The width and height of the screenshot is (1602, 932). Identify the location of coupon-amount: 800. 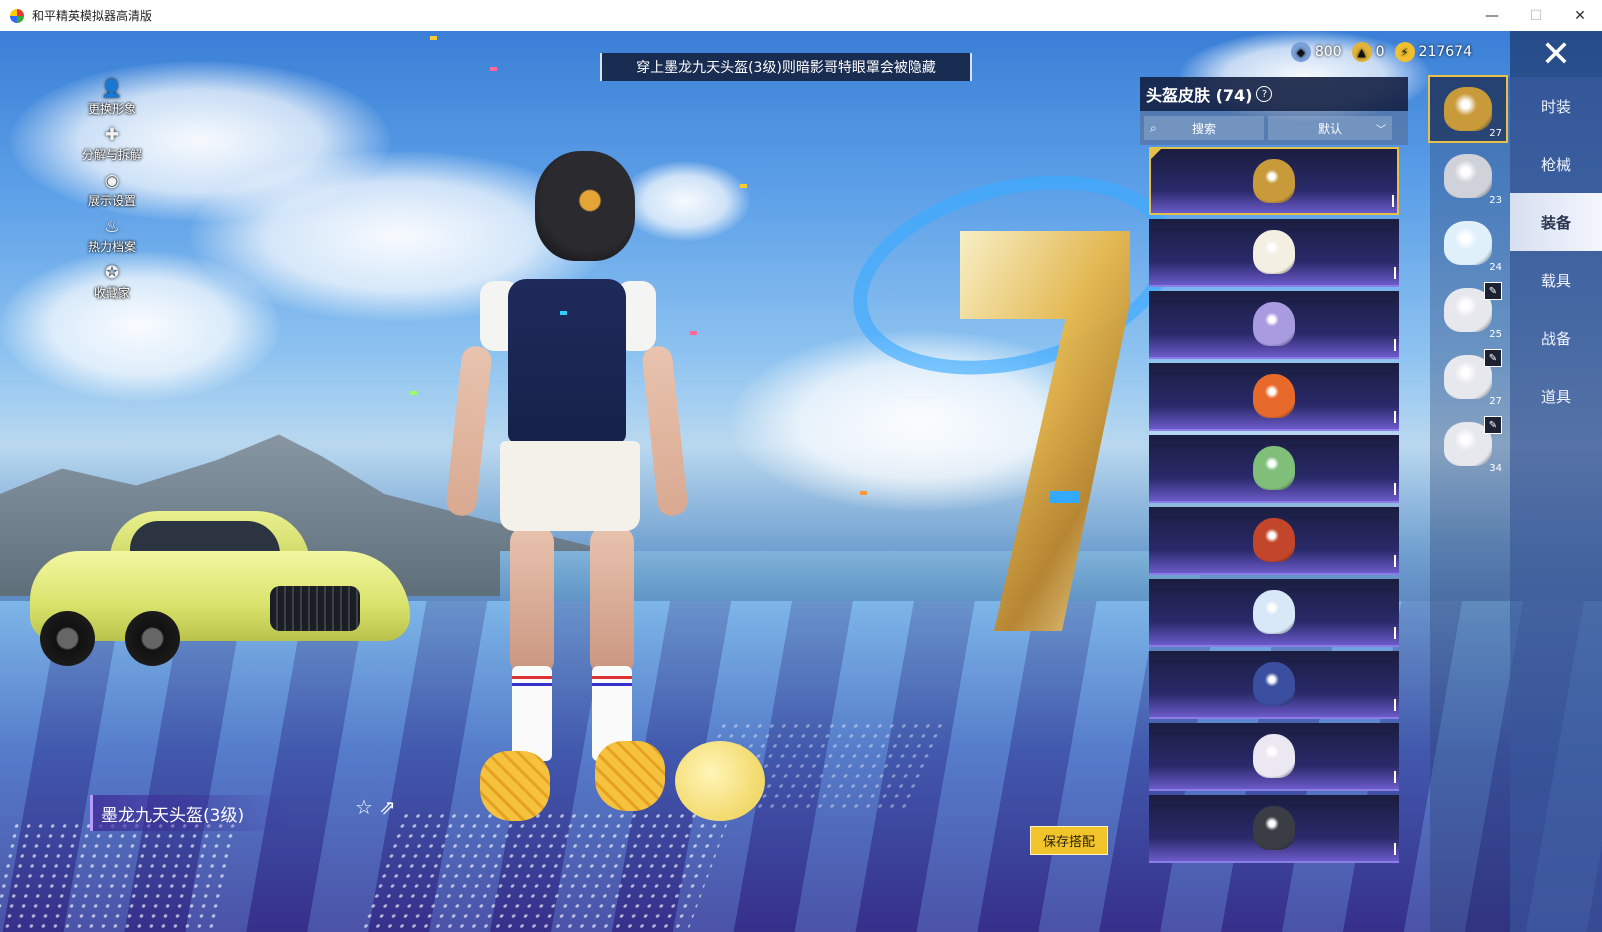
(1328, 52).